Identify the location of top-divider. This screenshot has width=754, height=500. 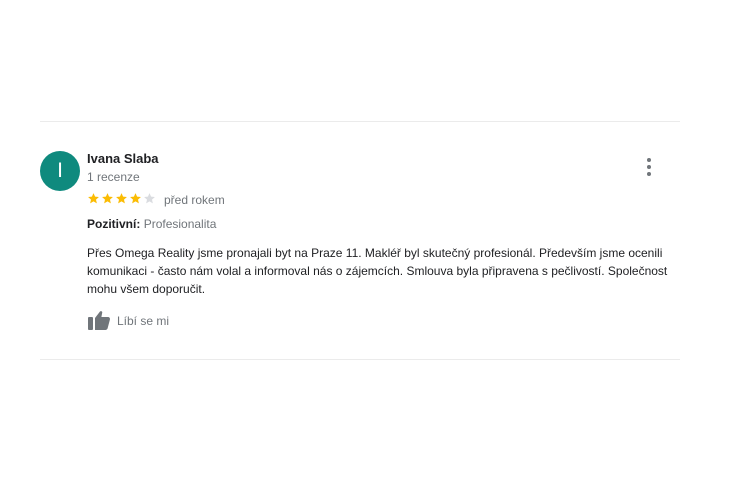
(360, 121).